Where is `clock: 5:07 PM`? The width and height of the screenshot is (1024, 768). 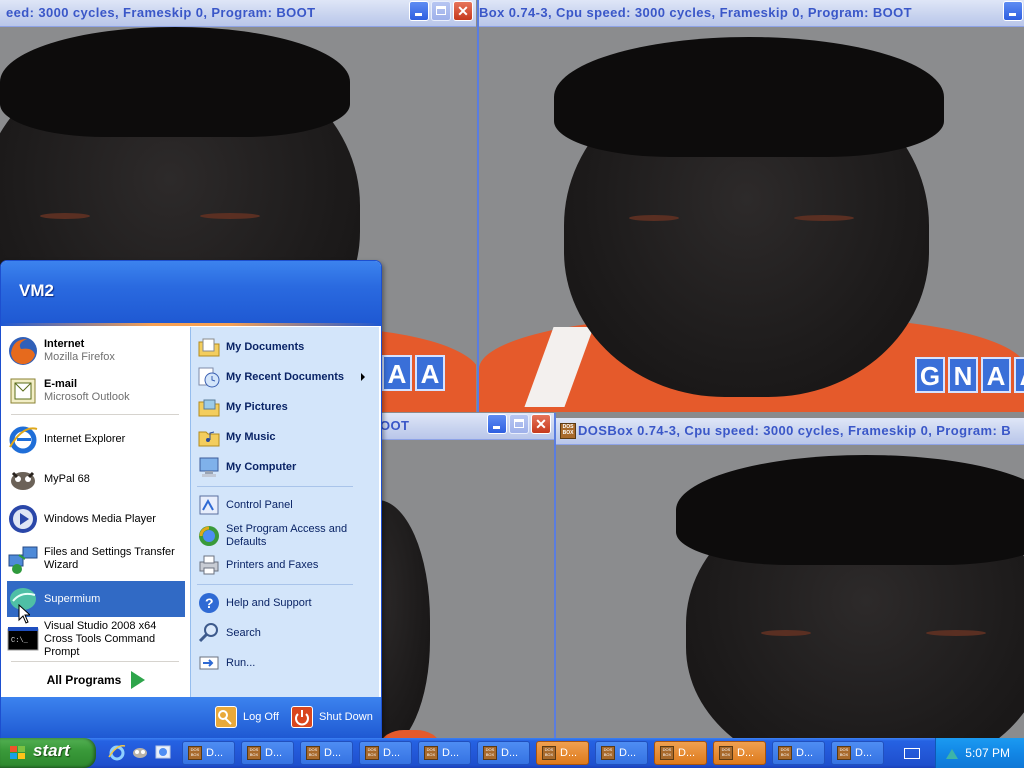 clock: 5:07 PM is located at coordinates (987, 753).